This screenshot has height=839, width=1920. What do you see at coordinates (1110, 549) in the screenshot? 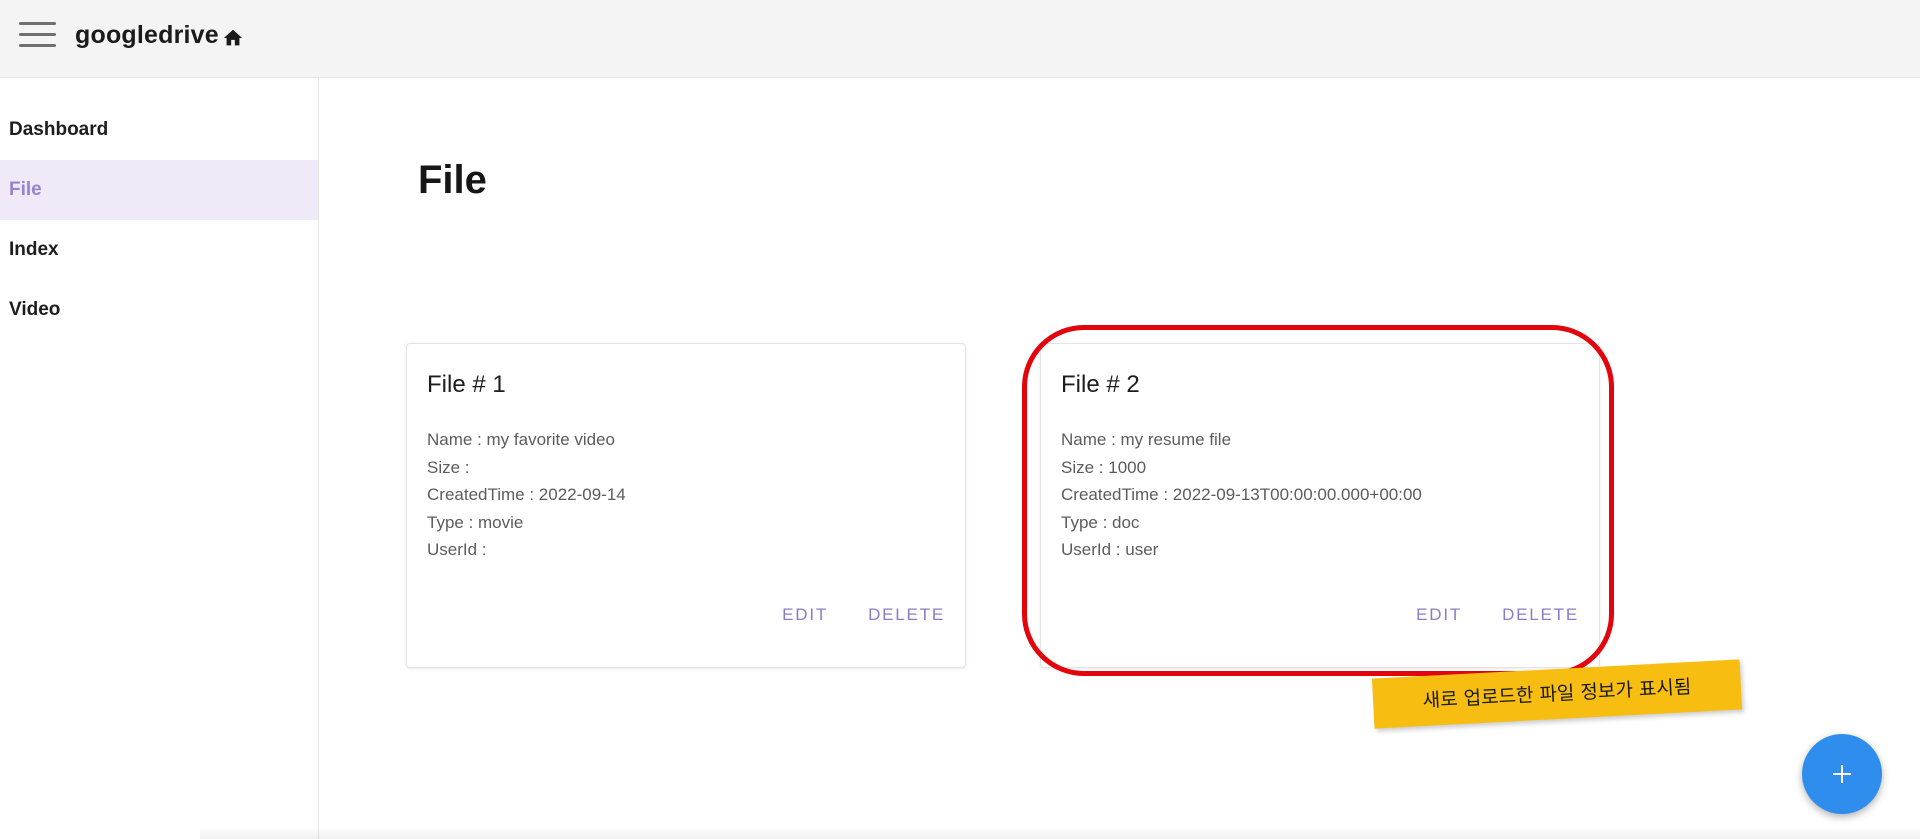
I see `field-user-id: UserId : user` at bounding box center [1110, 549].